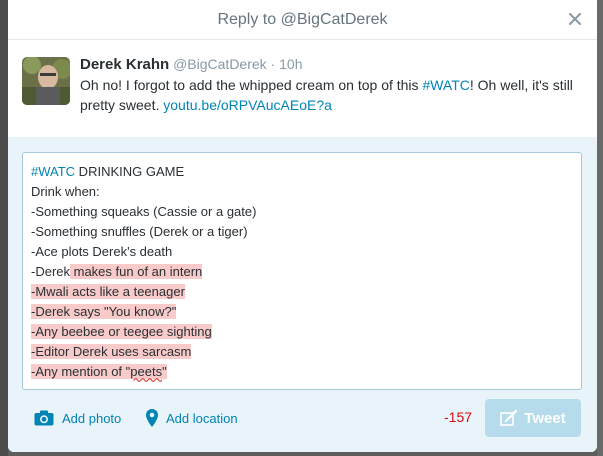  I want to click on composer-line: -Ace plots Derek's death, so click(302, 252).